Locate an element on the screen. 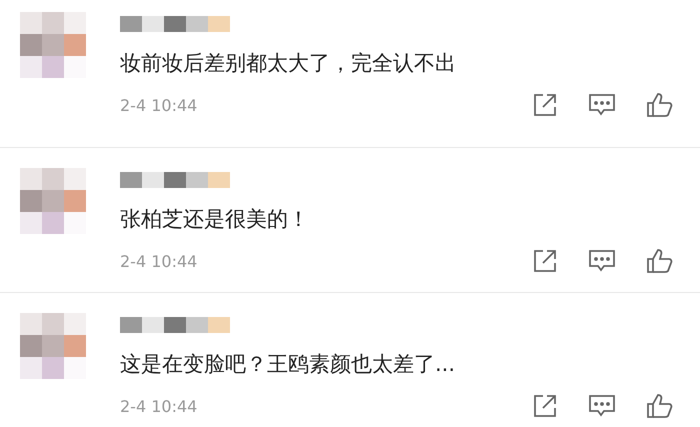  comment-text: 妆前妆后差别都太大了，完全认不出 is located at coordinates (288, 63).